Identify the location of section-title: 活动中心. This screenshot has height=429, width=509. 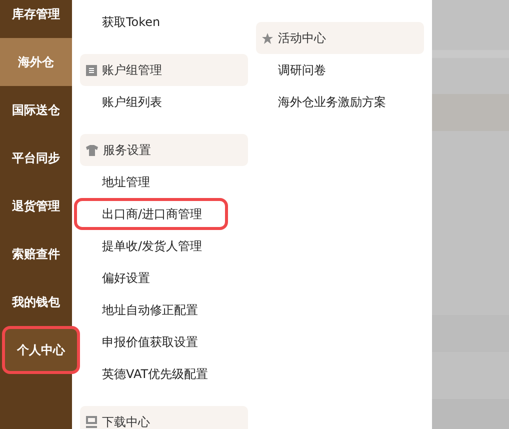
(302, 38).